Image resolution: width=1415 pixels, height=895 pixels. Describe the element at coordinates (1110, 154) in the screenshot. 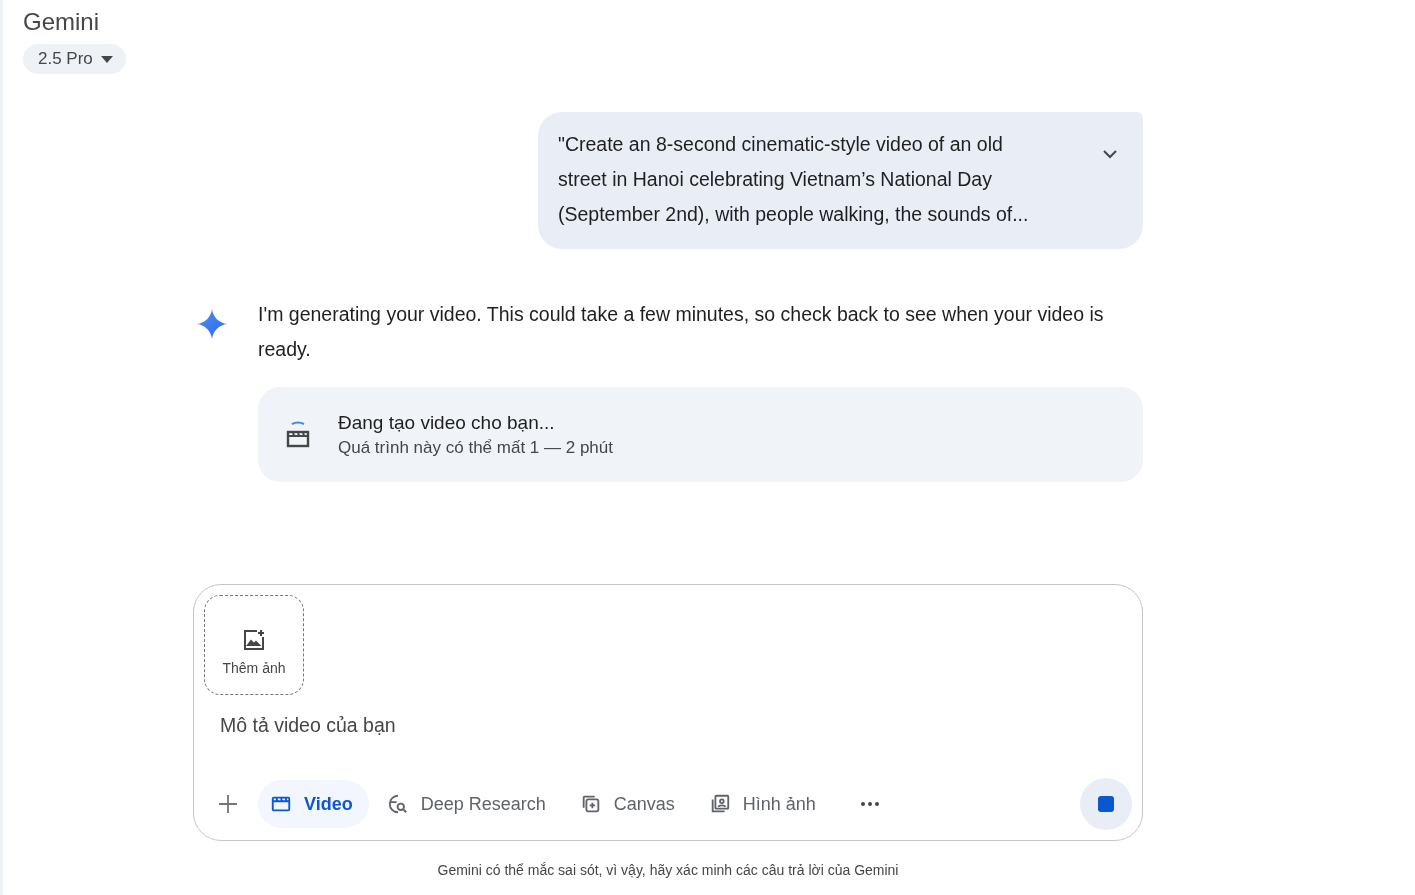

I see `chevron-down-icon` at that location.